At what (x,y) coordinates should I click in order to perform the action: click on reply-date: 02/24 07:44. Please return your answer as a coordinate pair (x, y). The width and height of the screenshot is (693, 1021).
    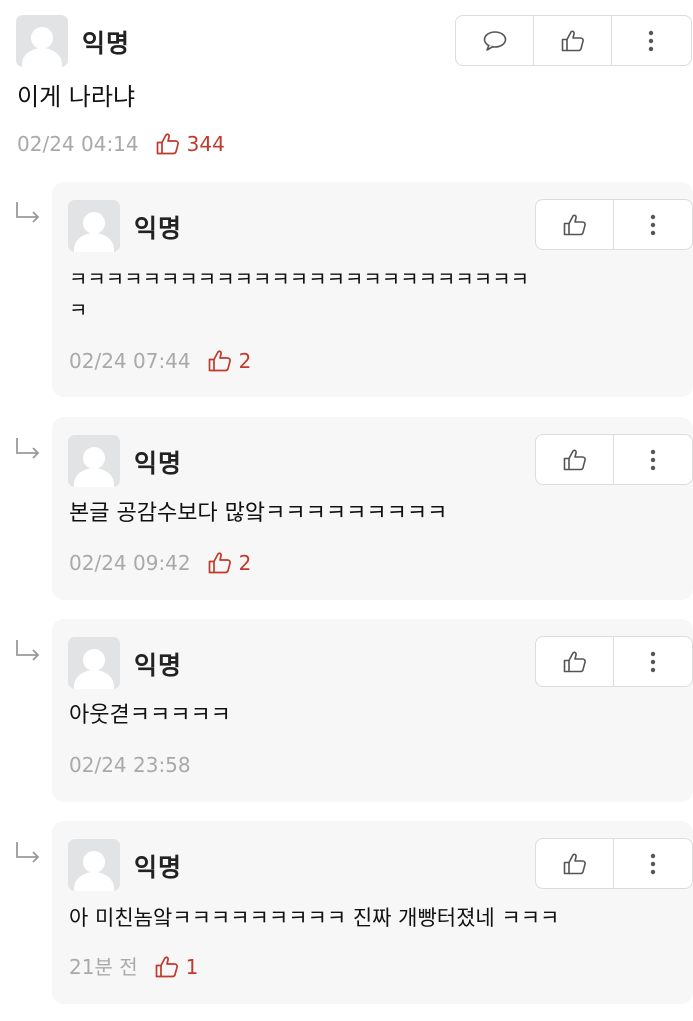
    Looking at the image, I should click on (130, 361).